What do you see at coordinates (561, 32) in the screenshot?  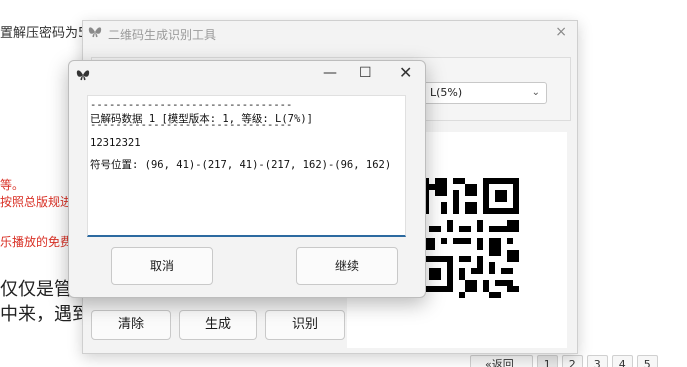 I see `window-close-button: ×` at bounding box center [561, 32].